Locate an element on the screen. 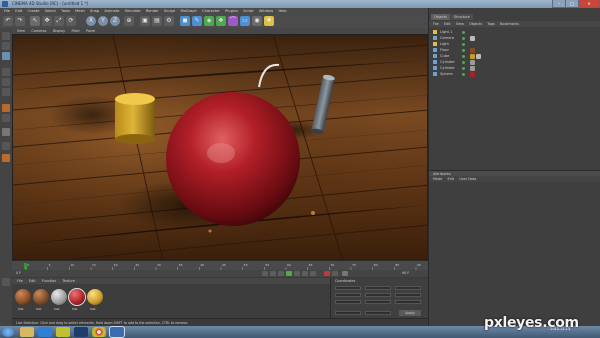  objects-menu-objects: Objects is located at coordinates (475, 24).